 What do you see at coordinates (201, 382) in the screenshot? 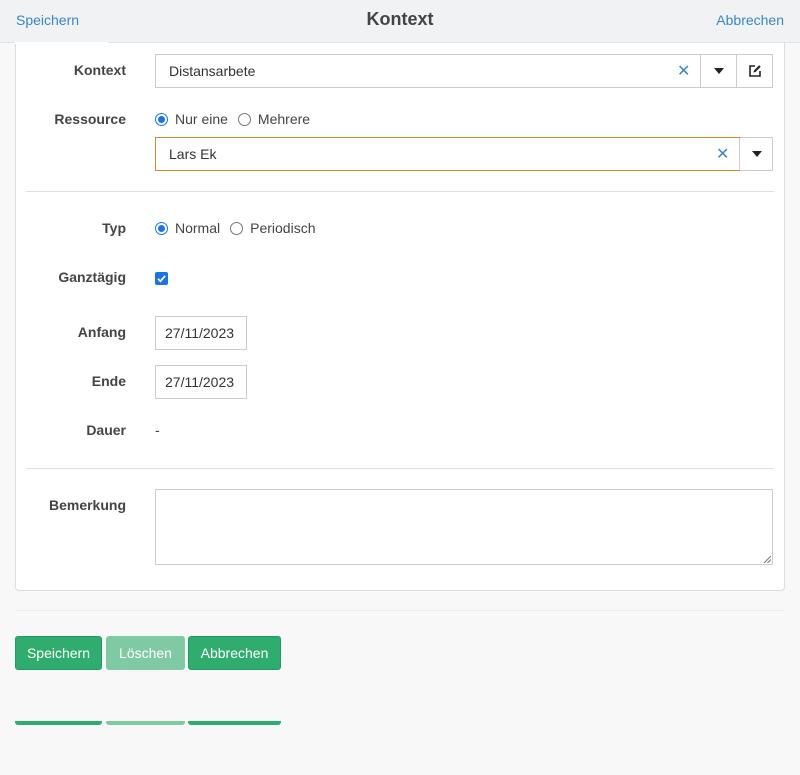
I see `ende-date-input: 27/11/2023` at bounding box center [201, 382].